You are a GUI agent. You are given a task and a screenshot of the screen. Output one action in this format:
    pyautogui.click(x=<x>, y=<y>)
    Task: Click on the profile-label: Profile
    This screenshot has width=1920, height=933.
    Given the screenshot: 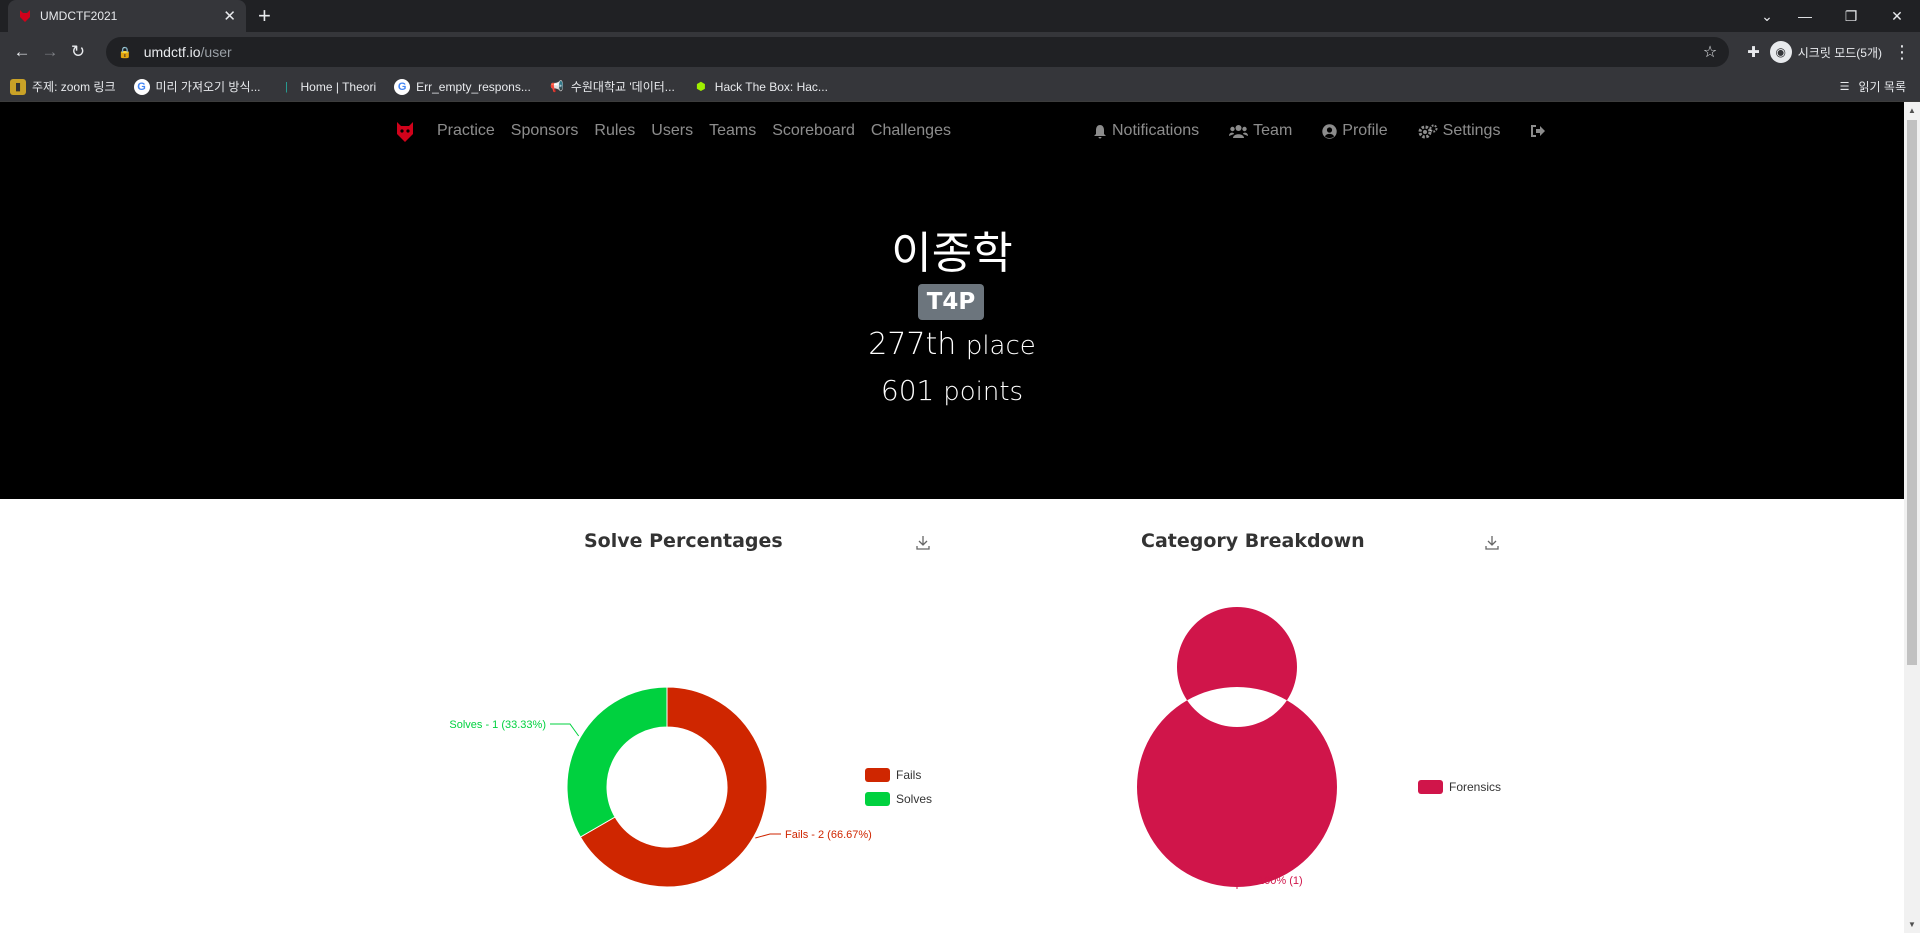 What is the action you would take?
    pyautogui.click(x=1365, y=130)
    